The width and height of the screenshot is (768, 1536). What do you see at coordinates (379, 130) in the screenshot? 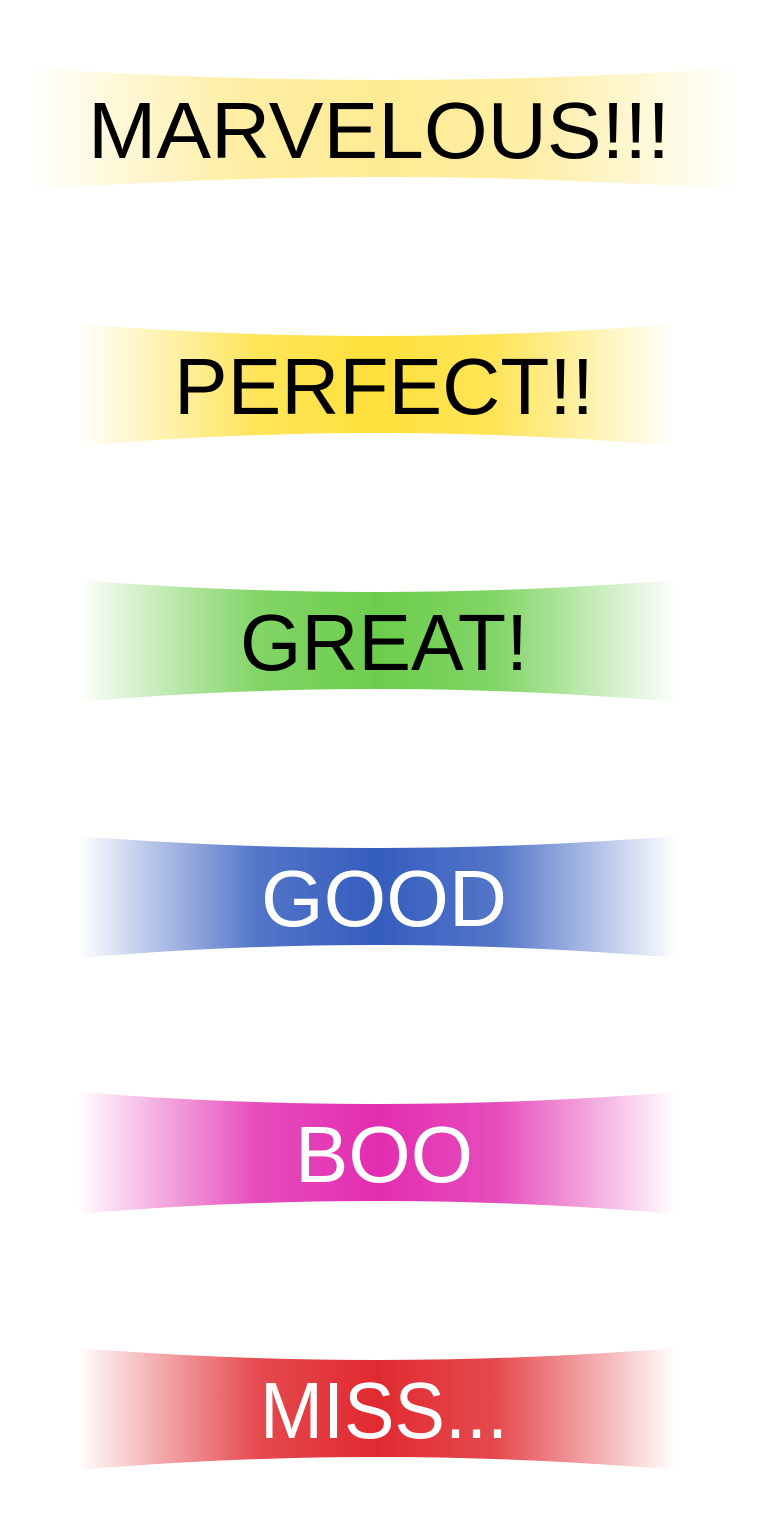
I see `judgment-label: MARVELOUS!!!` at bounding box center [379, 130].